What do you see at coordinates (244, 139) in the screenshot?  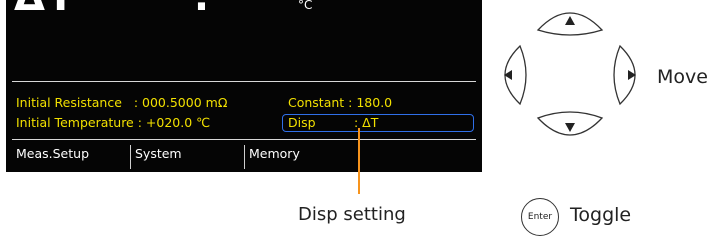 I see `display-divider-bottom` at bounding box center [244, 139].